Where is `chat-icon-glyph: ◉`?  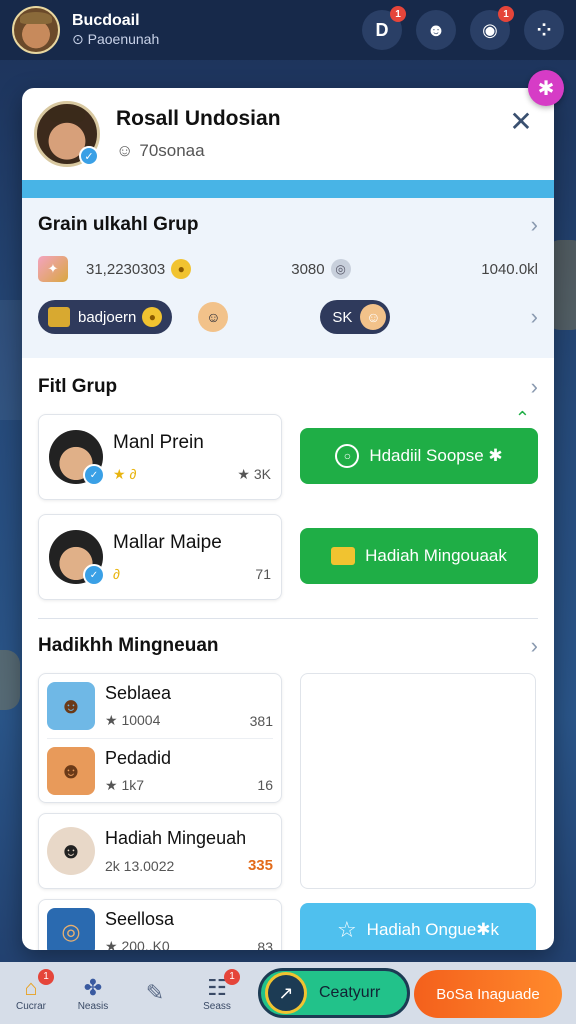
chat-icon-glyph: ◉ is located at coordinates (490, 29).